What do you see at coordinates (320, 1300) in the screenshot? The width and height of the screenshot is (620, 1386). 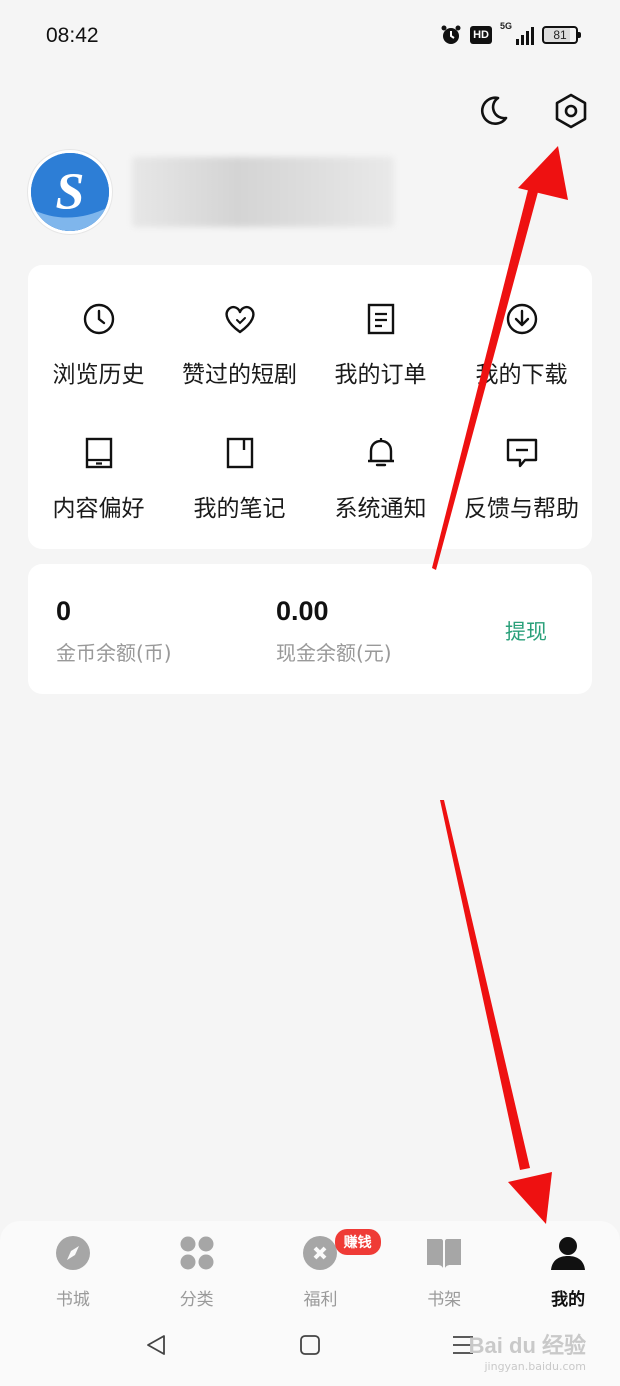 I see `tab-label: 福利` at bounding box center [320, 1300].